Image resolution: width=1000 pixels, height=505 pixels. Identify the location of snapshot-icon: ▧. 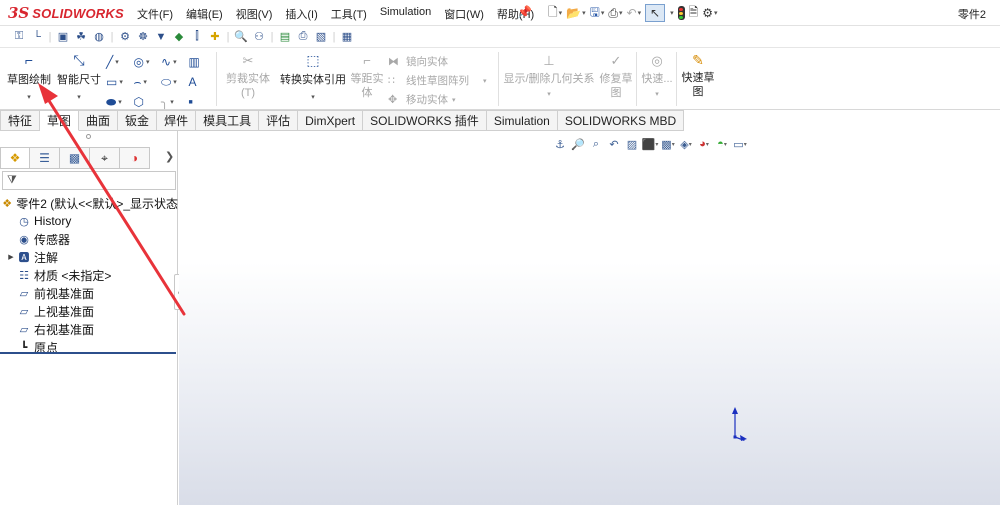
(321, 37).